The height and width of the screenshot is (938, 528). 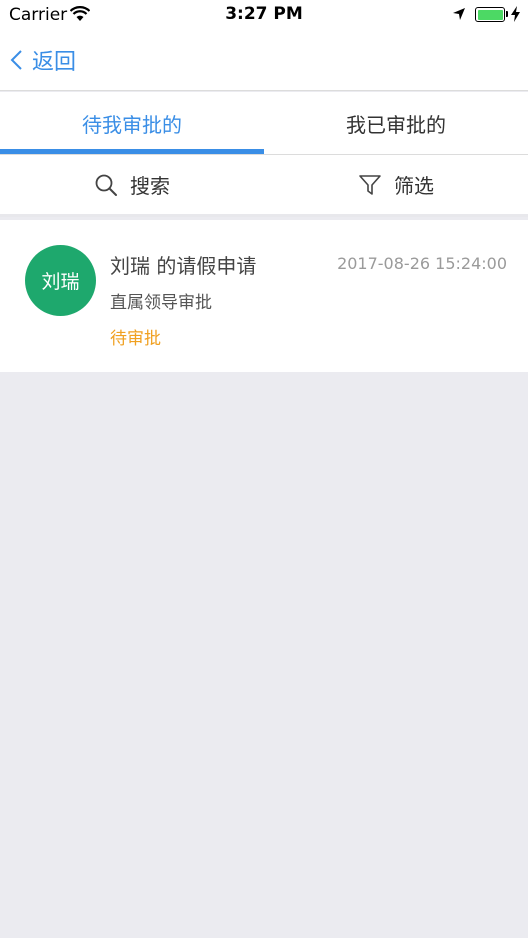 What do you see at coordinates (135, 339) in the screenshot?
I see `status-badge: 待审批` at bounding box center [135, 339].